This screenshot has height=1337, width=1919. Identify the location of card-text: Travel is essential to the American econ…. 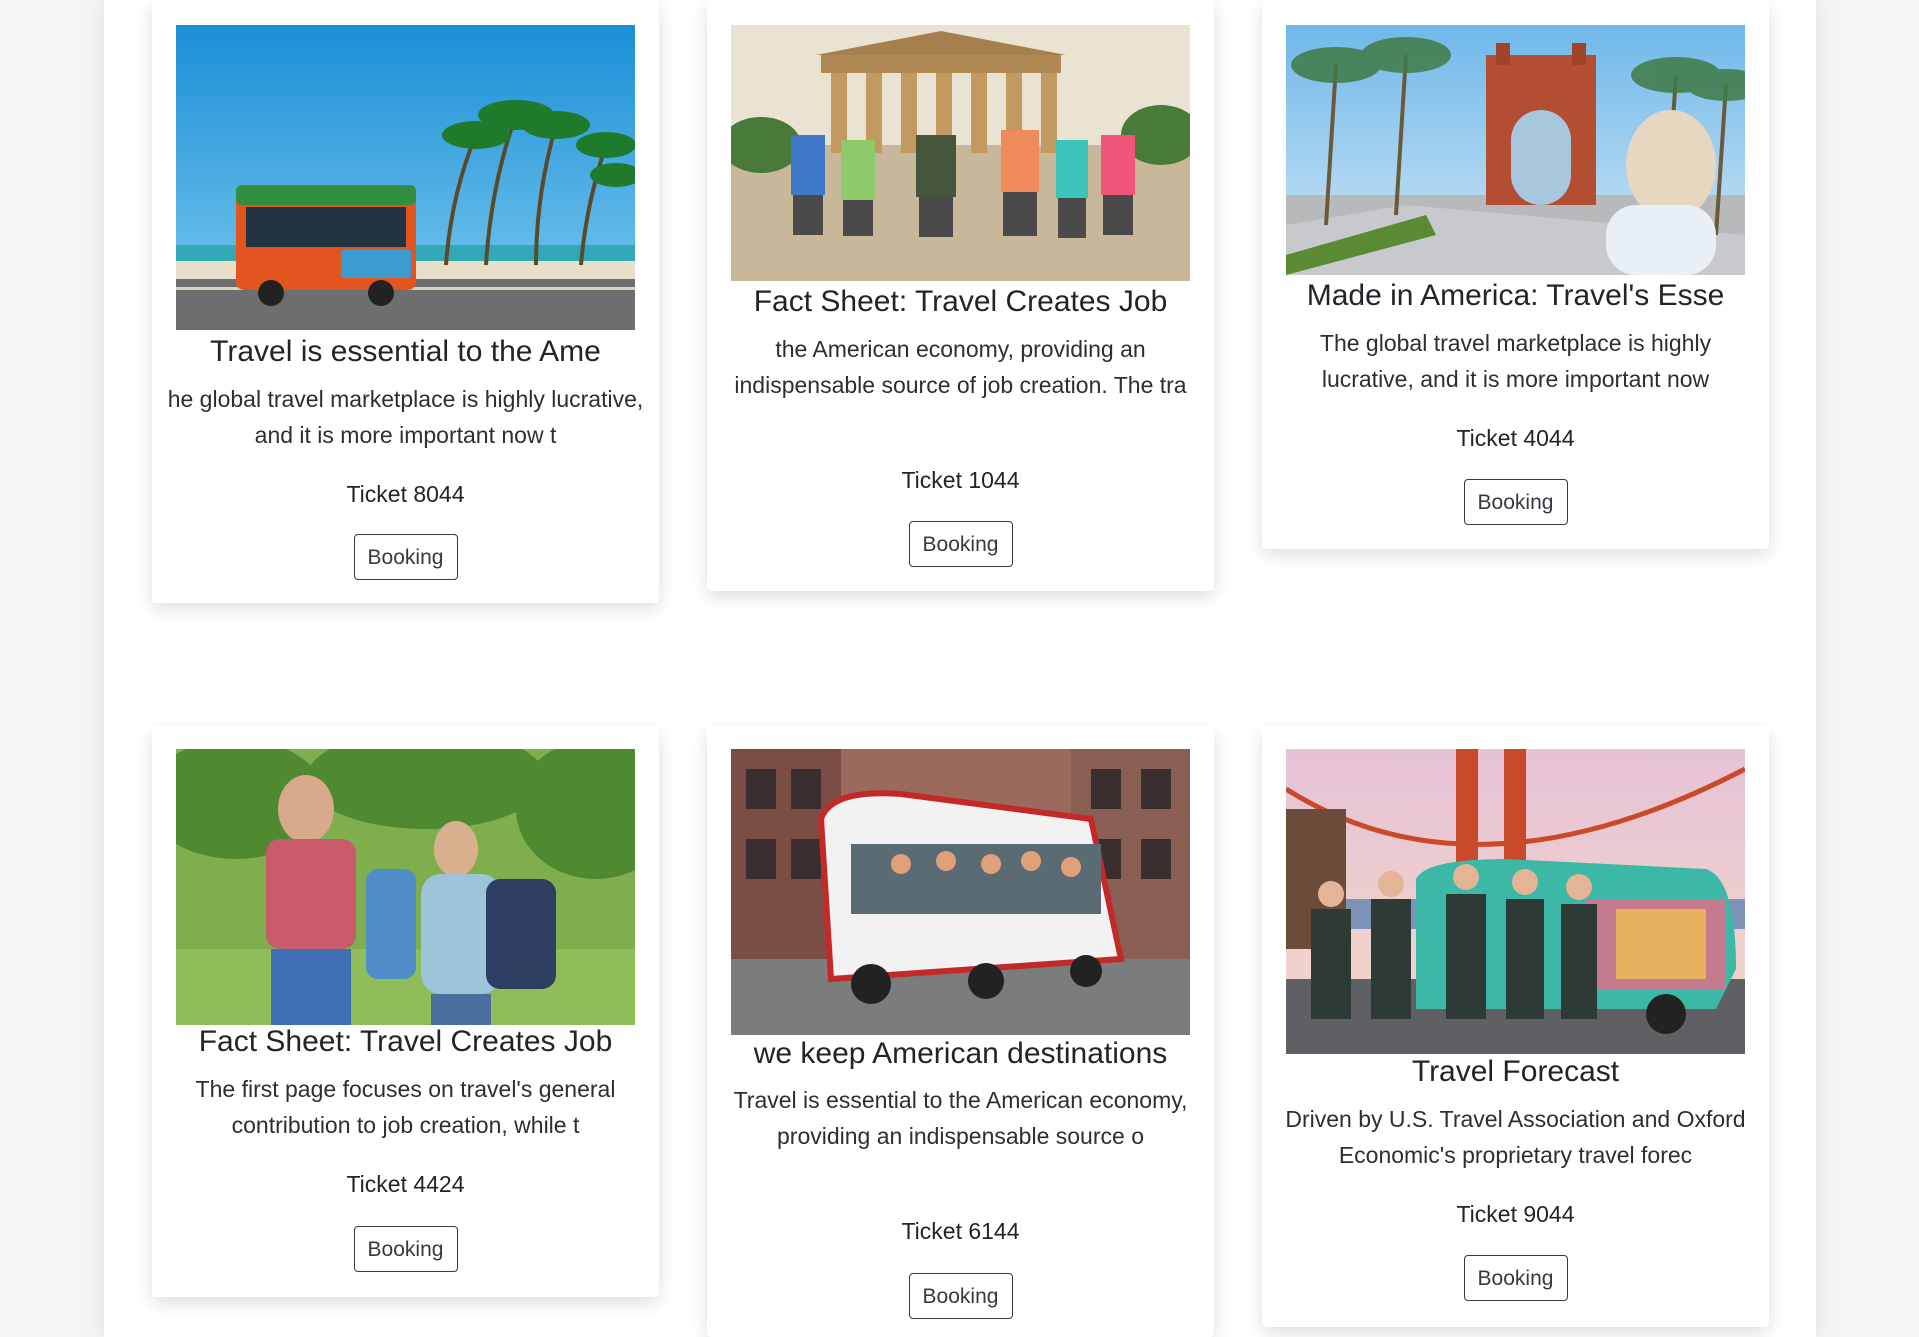
(960, 1118).